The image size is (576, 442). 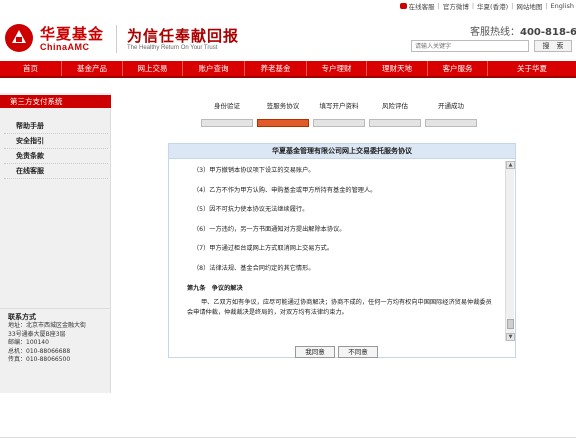 What do you see at coordinates (397, 68) in the screenshot?
I see `nav-item-finance: 理财天地` at bounding box center [397, 68].